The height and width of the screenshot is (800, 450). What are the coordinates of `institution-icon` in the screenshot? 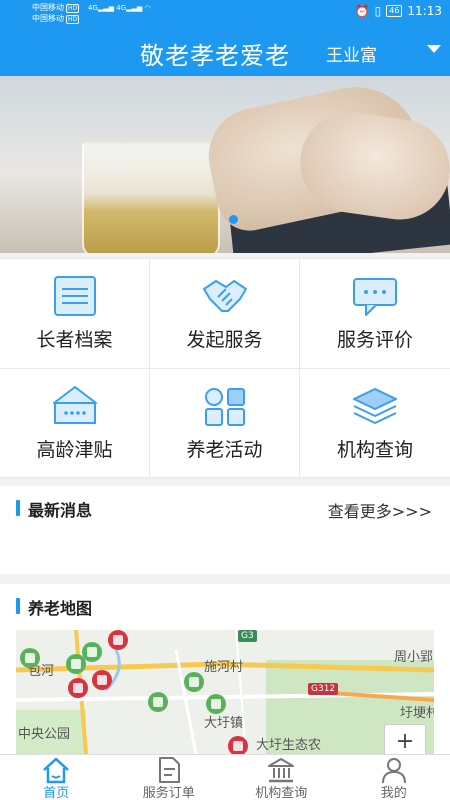 It's located at (281, 770).